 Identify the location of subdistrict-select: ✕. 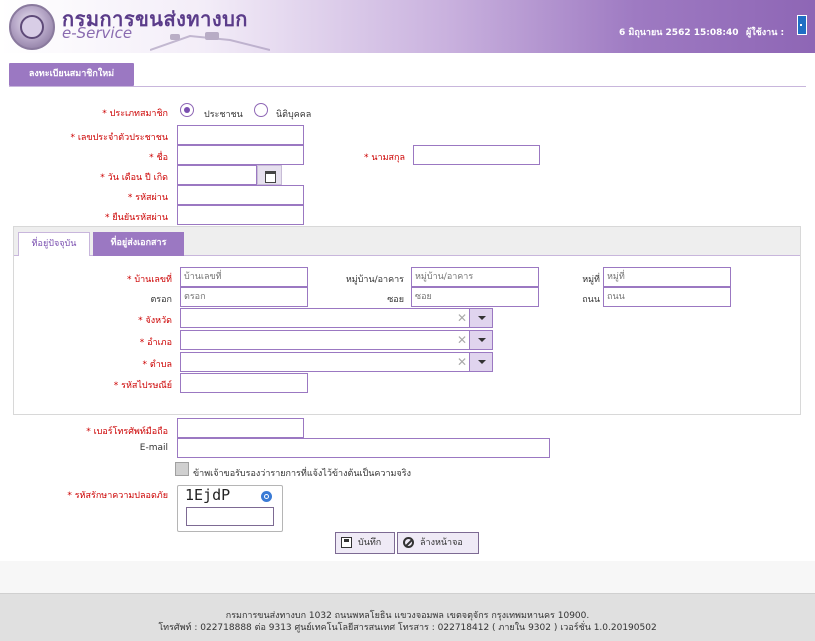
(336, 362).